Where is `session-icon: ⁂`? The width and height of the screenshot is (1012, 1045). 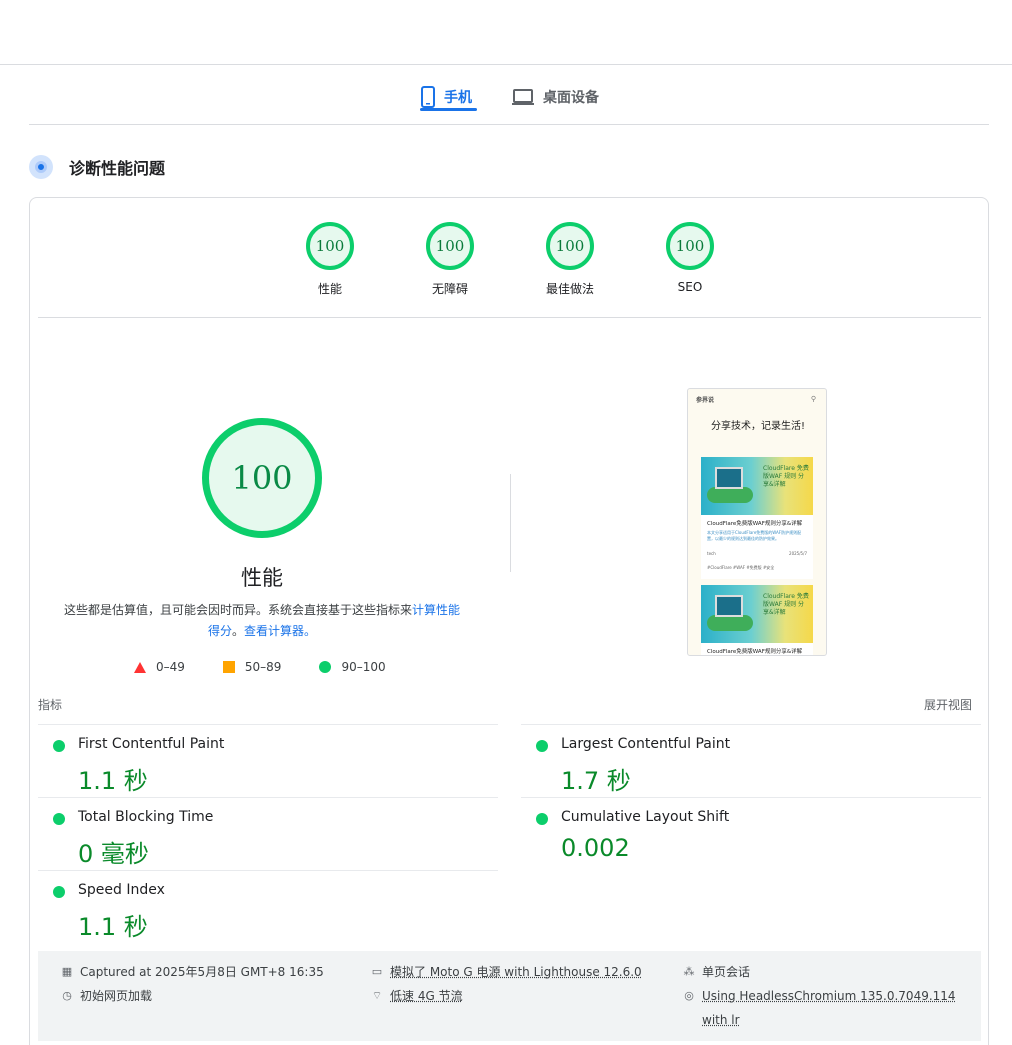 session-icon: ⁂ is located at coordinates (689, 971).